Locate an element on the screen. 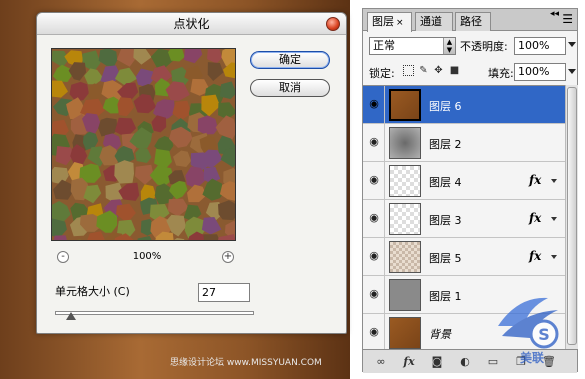 The image size is (585, 379). layer-row: ◉ 图层 2 is located at coordinates (464, 143).